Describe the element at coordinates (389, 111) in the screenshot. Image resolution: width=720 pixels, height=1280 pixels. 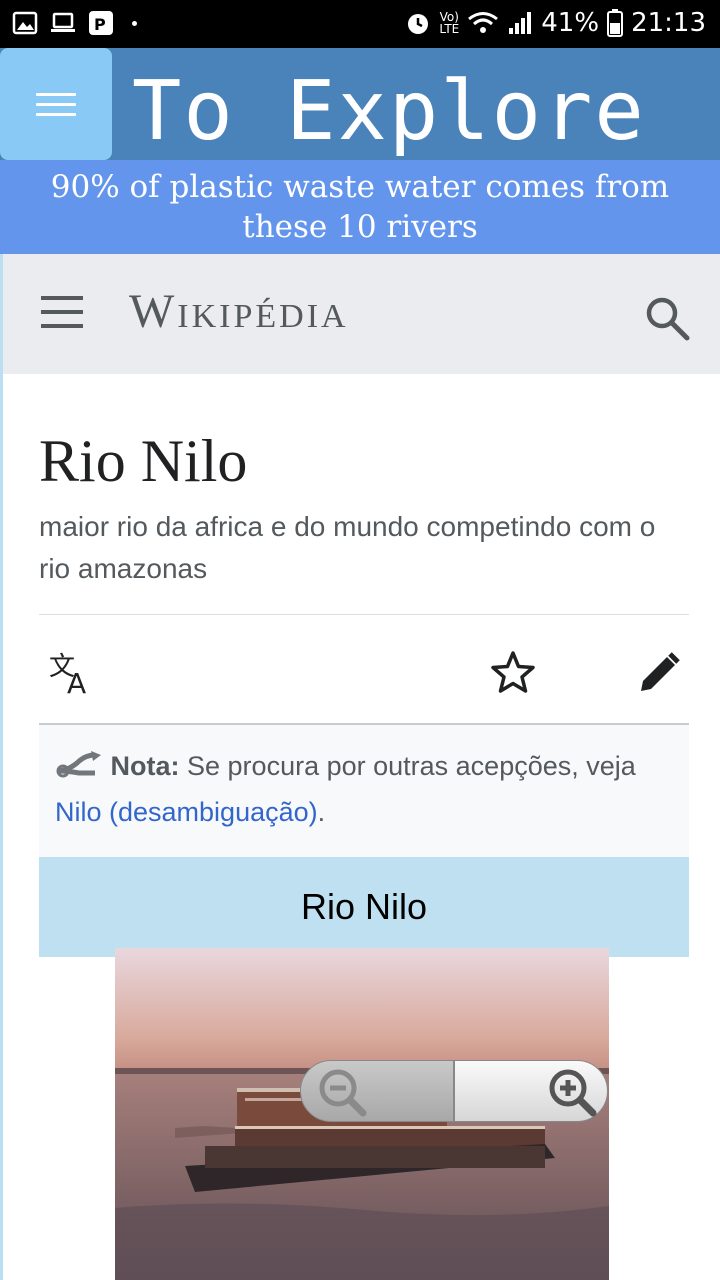
I see `app-title: To Explore` at that location.